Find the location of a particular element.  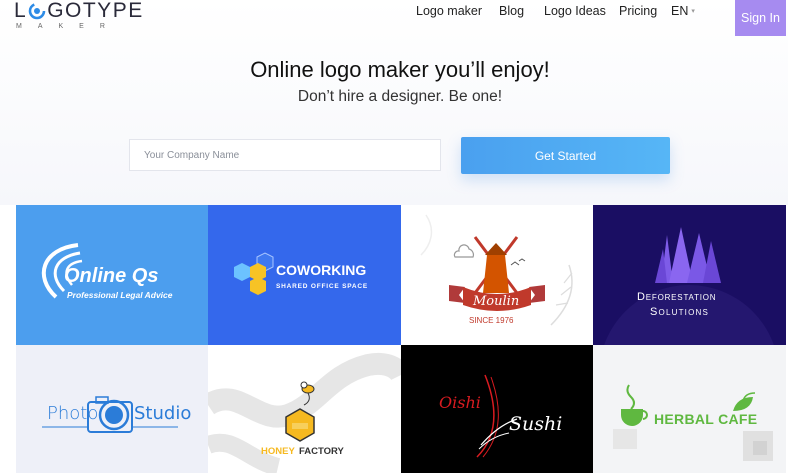

logo-tile-herbal-cafe: HERBAL CAFE is located at coordinates (689, 409).